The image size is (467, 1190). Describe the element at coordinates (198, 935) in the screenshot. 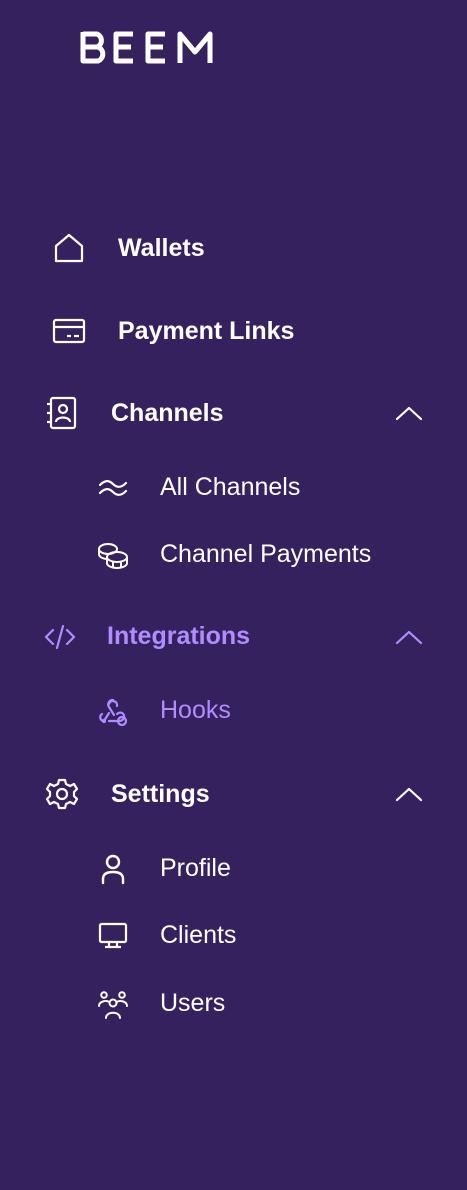

I see `nav-label-clients: Clients` at that location.